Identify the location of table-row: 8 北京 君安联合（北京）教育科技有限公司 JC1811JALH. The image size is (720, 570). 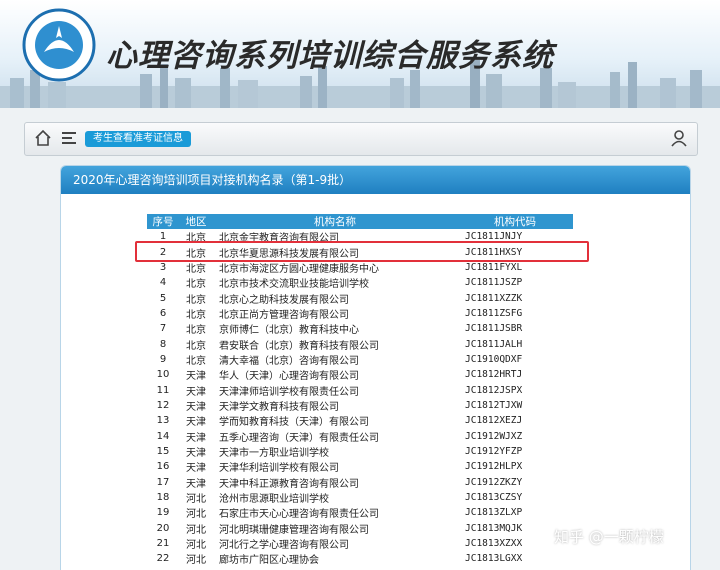
(360, 344).